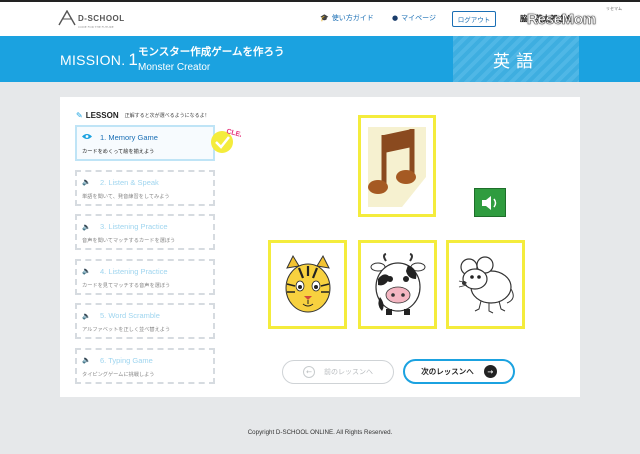  Describe the element at coordinates (211, 52) in the screenshot. I see `mission-title: モンスター作成ゲームを作ろう` at that location.